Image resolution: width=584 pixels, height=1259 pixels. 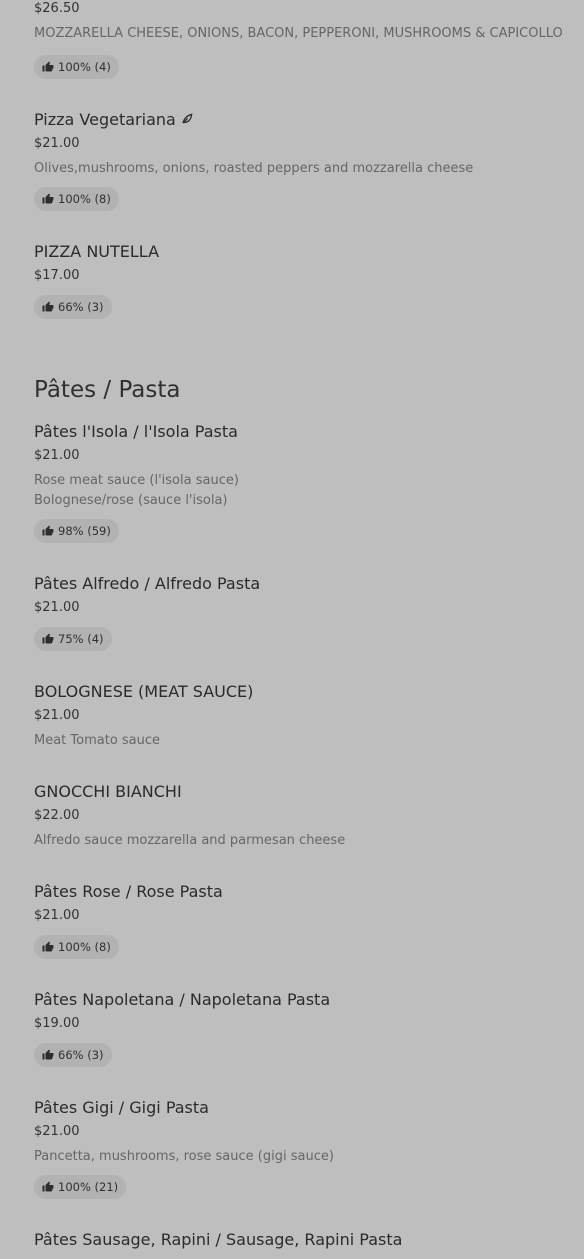 I want to click on leaf-icon, so click(x=187, y=118).